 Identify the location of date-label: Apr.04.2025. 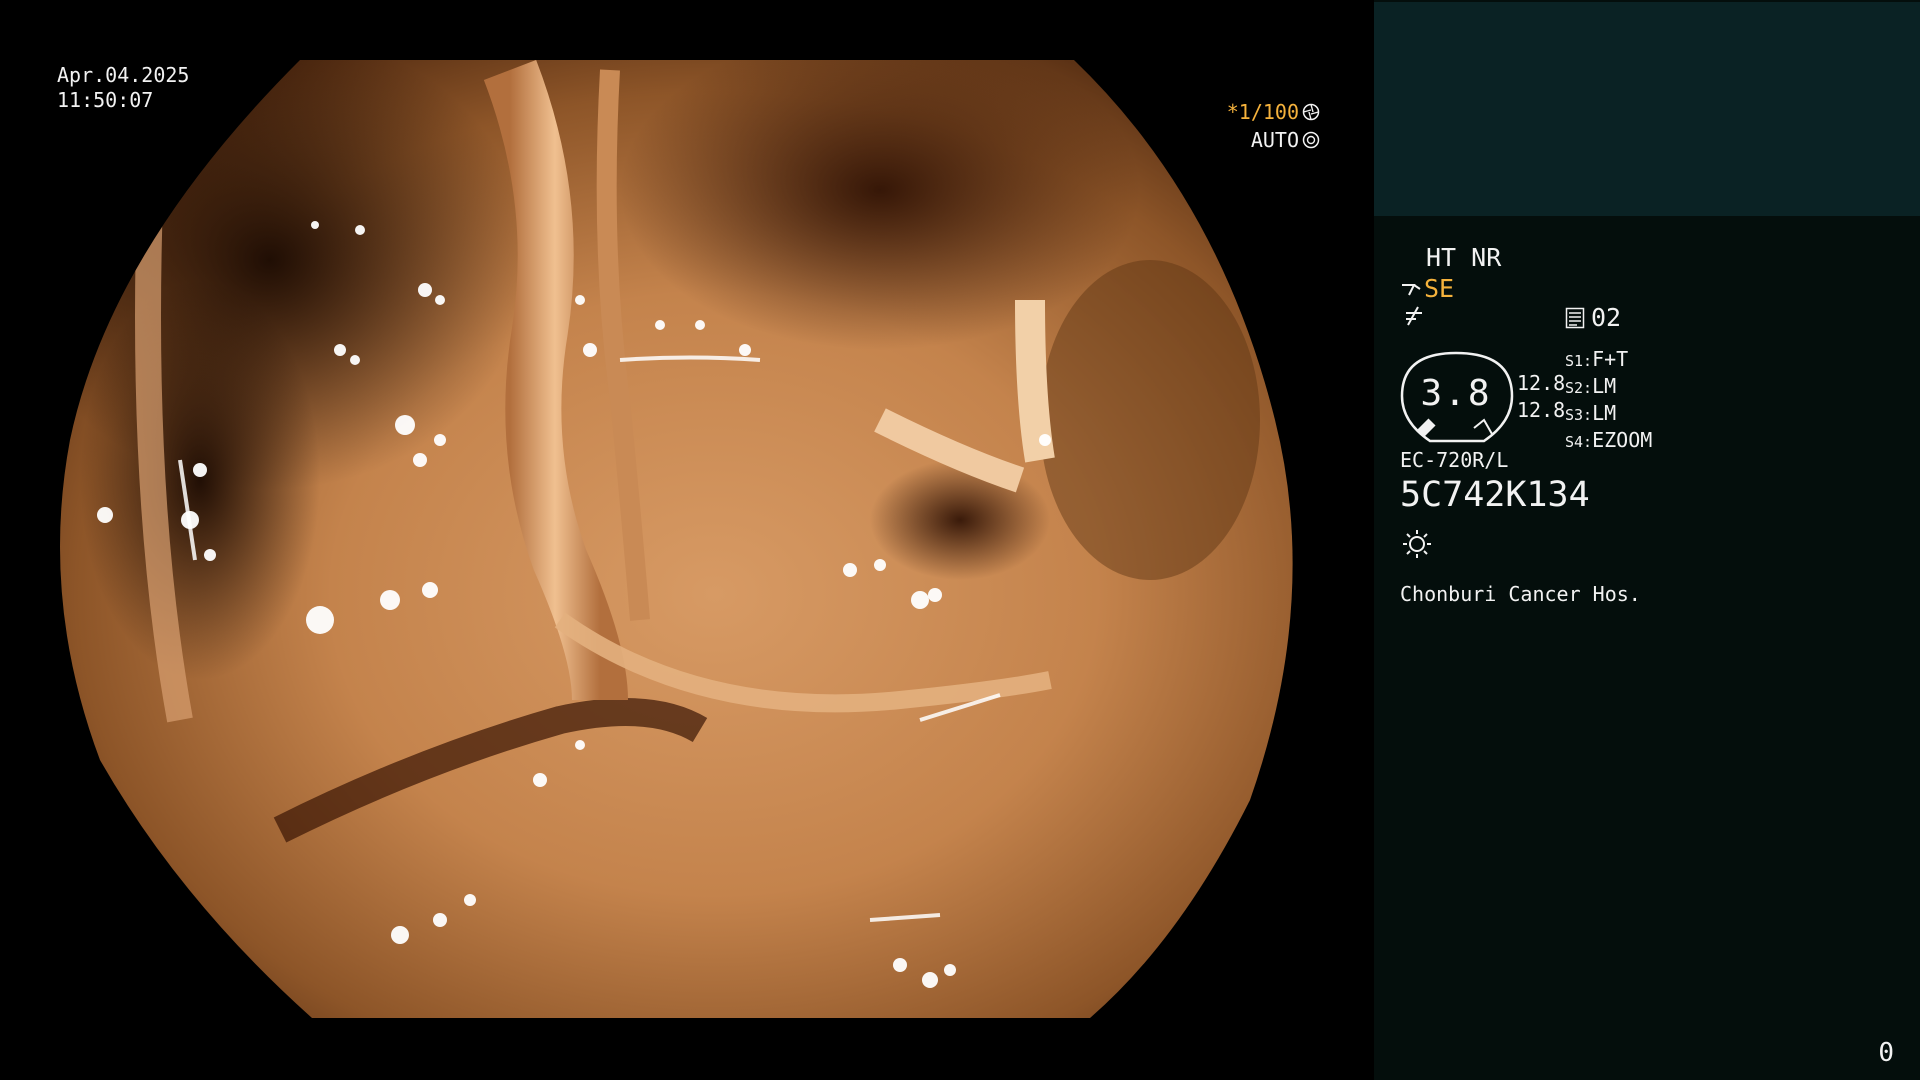
(123, 75).